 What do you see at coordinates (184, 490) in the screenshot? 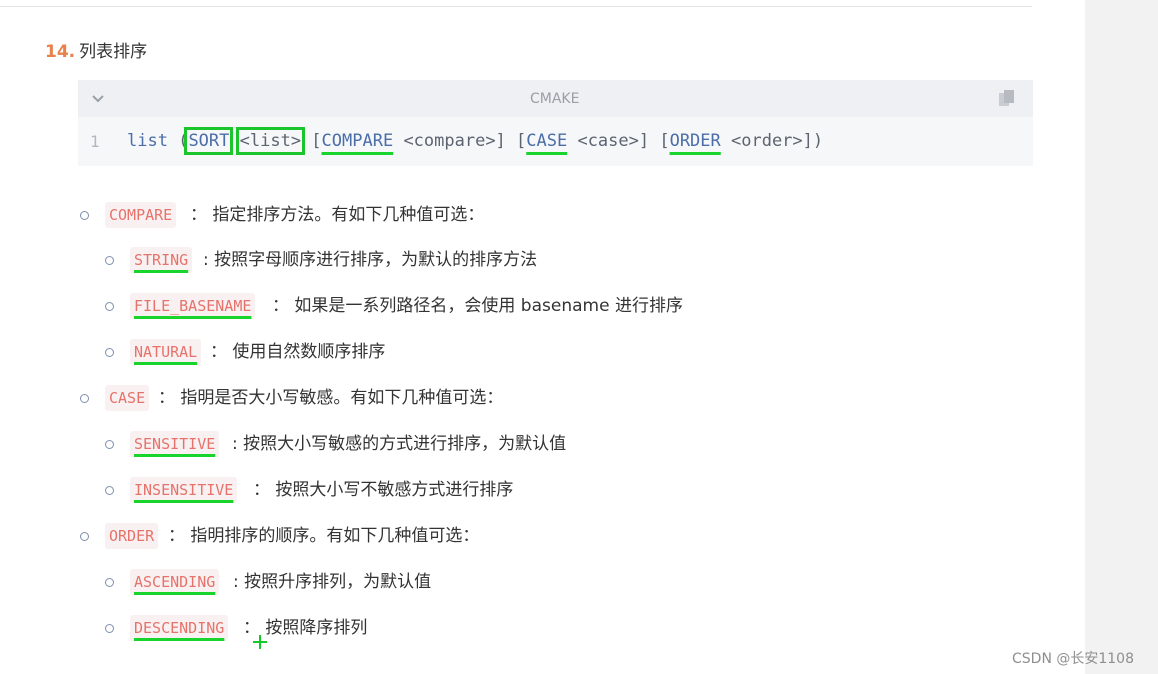
I see `option-tag: INSENSITIVE` at bounding box center [184, 490].